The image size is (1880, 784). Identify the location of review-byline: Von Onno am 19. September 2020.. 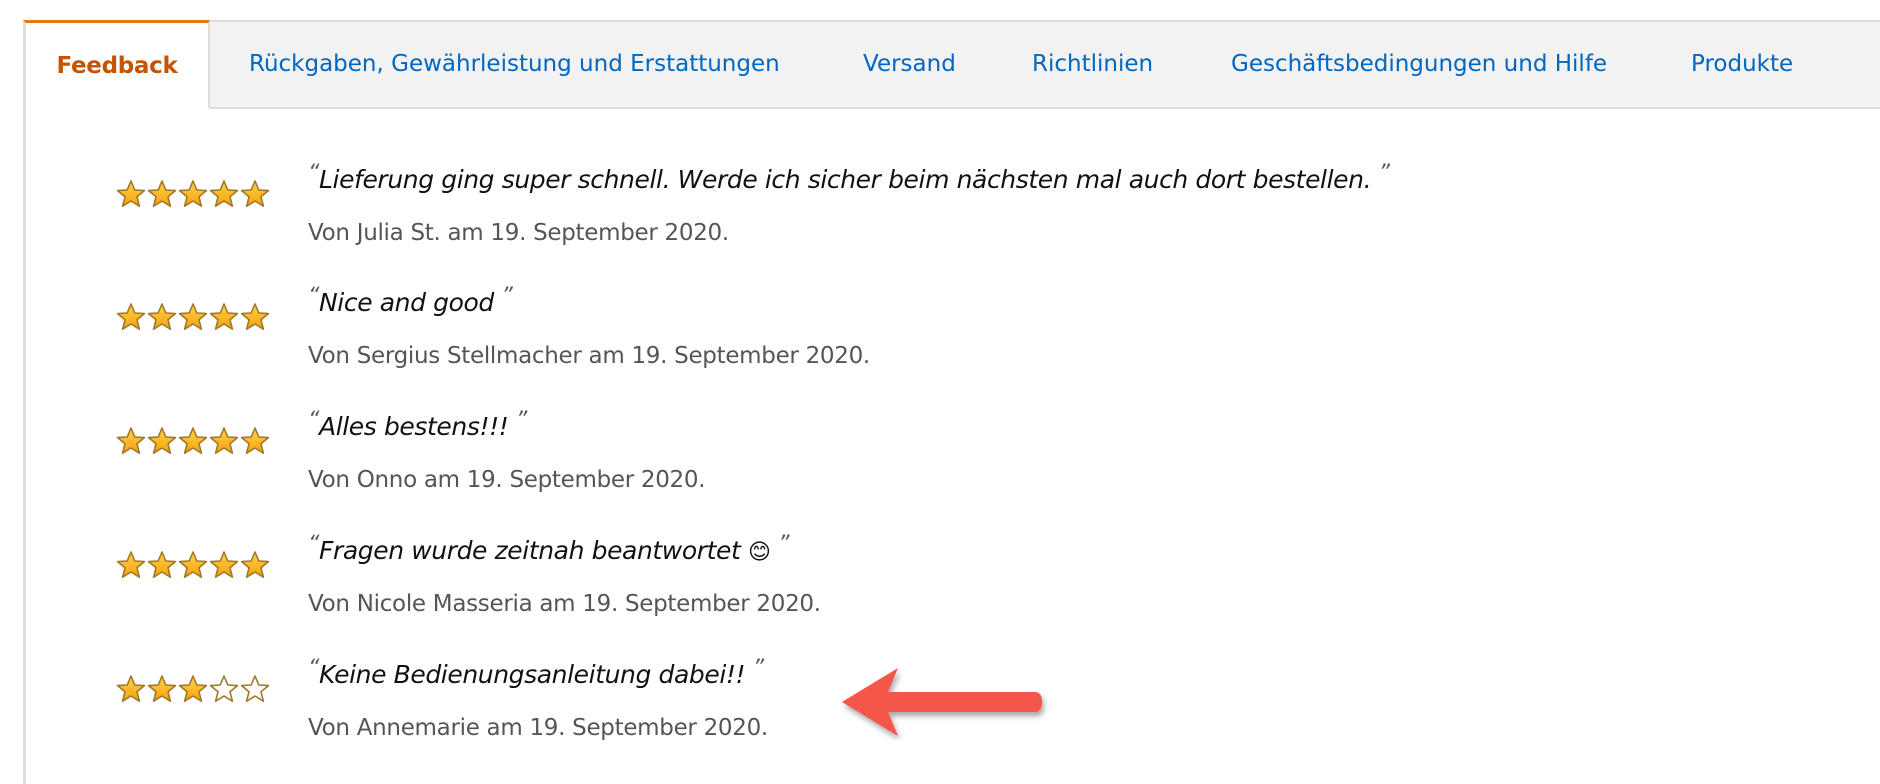
(507, 480).